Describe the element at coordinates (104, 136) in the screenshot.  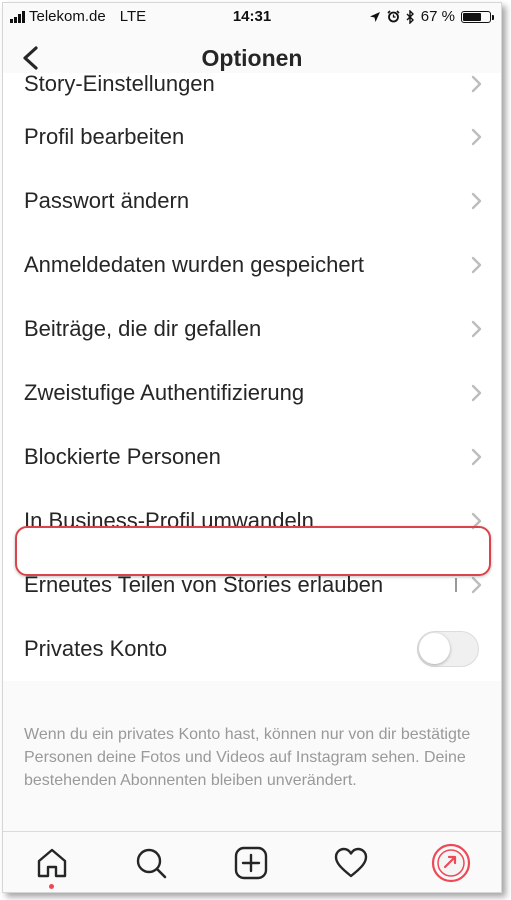
I see `settings-row-label: Profil bearbeiten` at that location.